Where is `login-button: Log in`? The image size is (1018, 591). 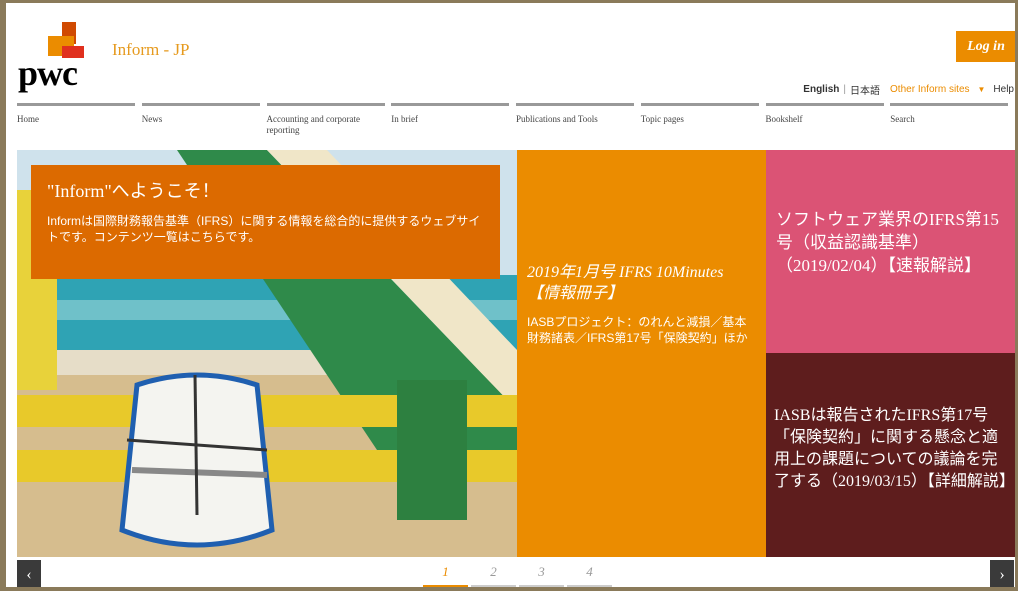 login-button: Log in is located at coordinates (986, 46).